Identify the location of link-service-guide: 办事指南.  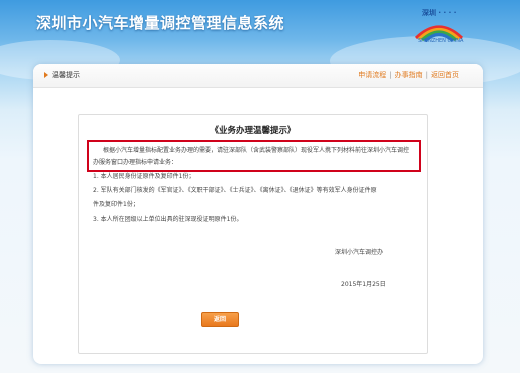
(409, 75).